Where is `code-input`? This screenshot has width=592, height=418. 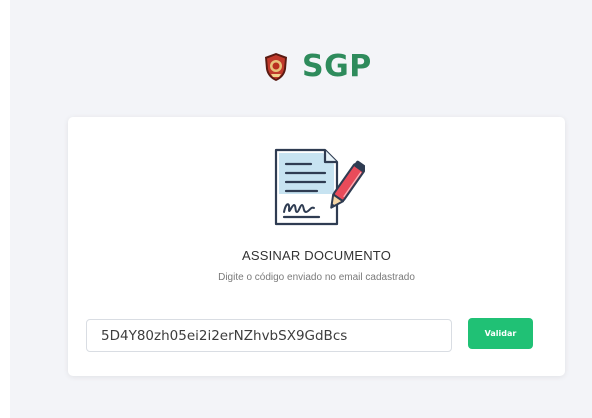 code-input is located at coordinates (269, 335).